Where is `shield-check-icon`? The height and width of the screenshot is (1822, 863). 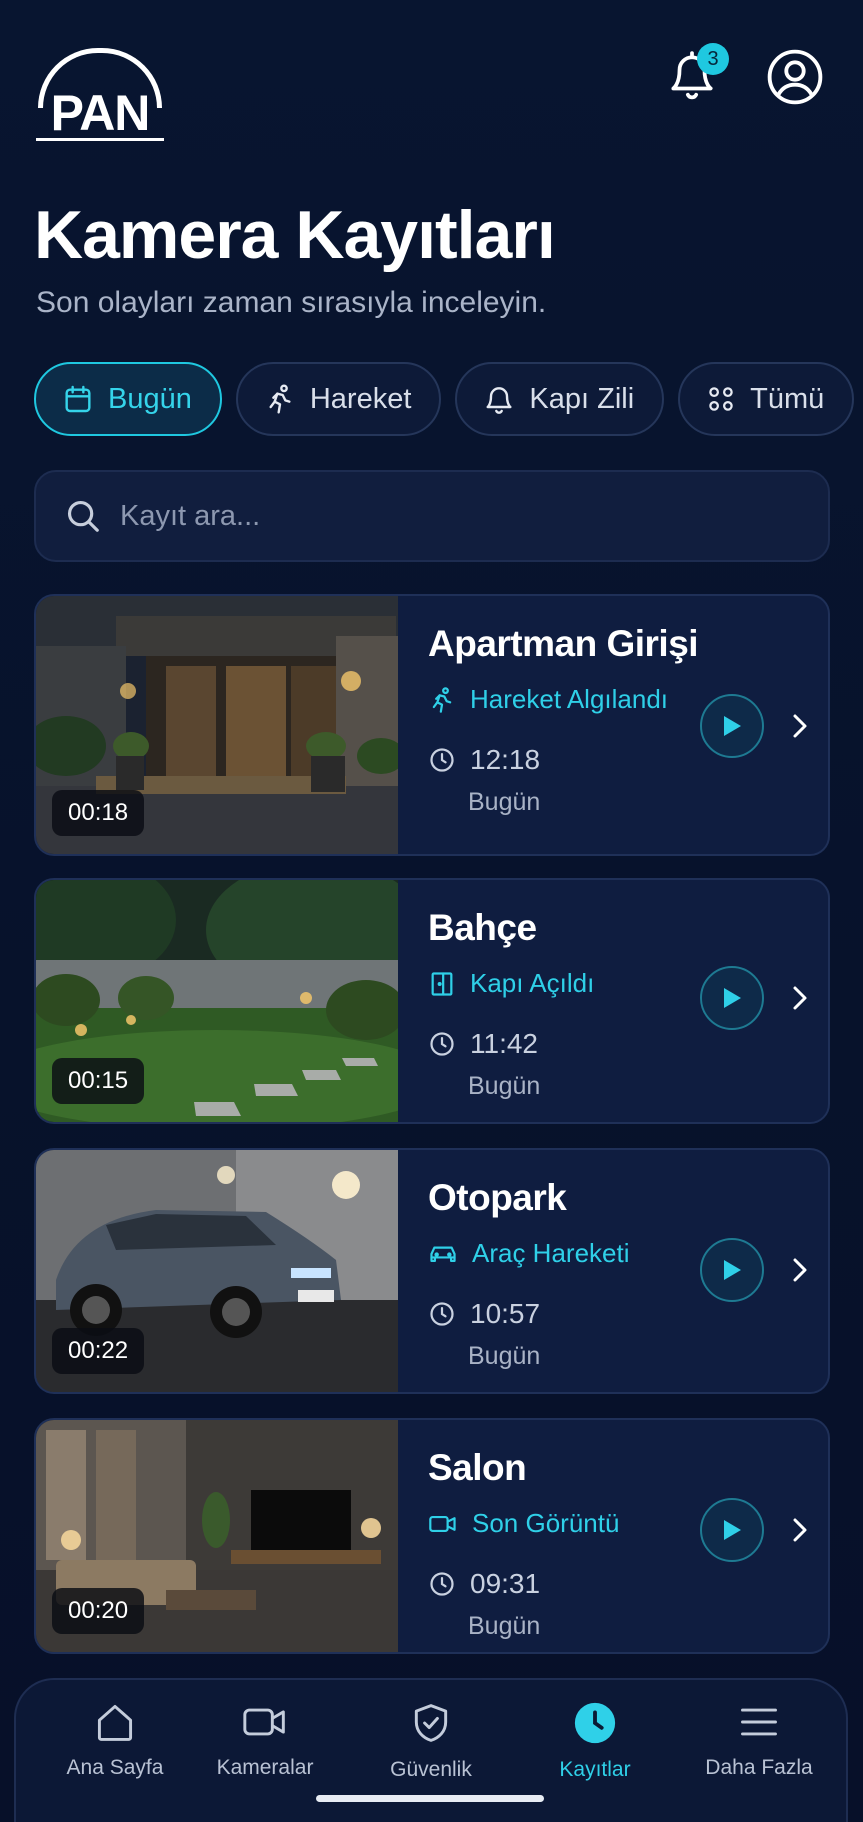
shield-check-icon is located at coordinates (431, 1723).